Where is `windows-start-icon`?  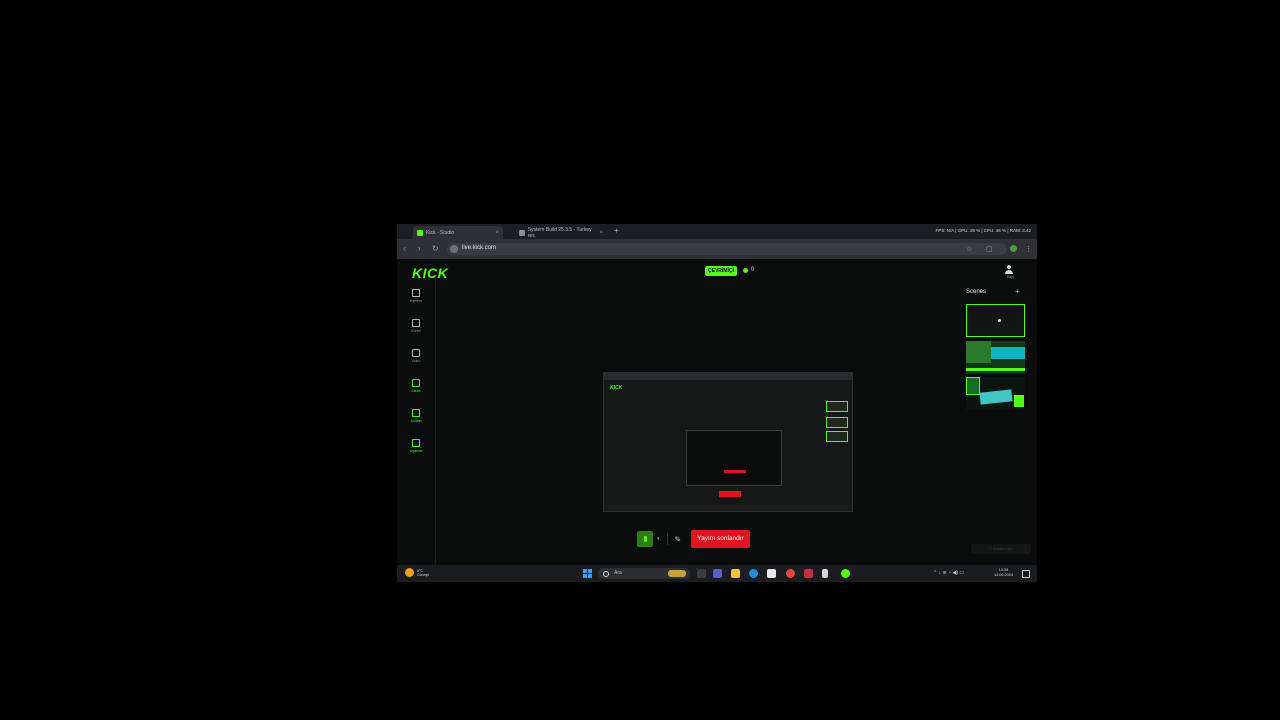
windows-start-icon is located at coordinates (587, 573).